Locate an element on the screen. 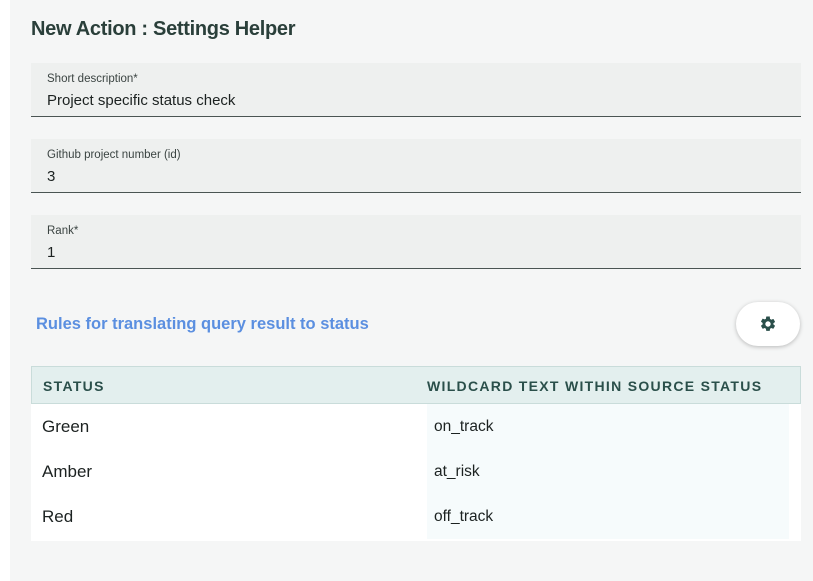 This screenshot has height=581, width=813. status-cell: Red is located at coordinates (58, 516).